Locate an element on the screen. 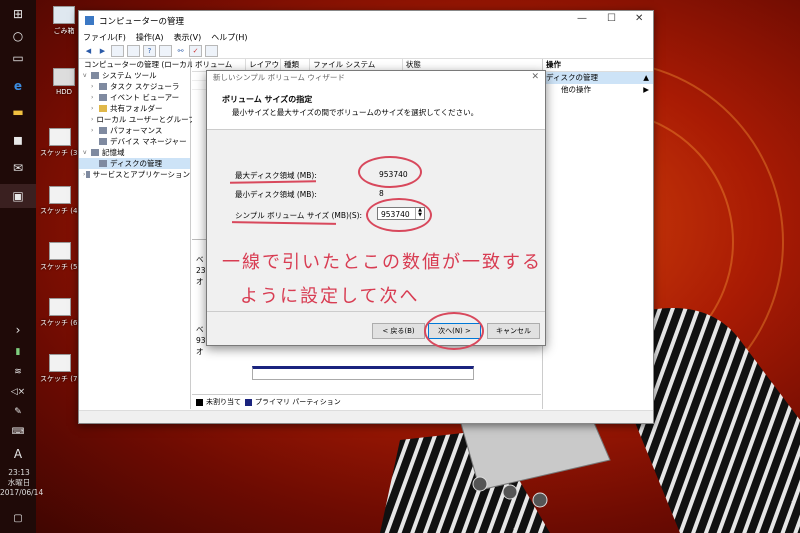  help-icon: ? is located at coordinates (149, 51).